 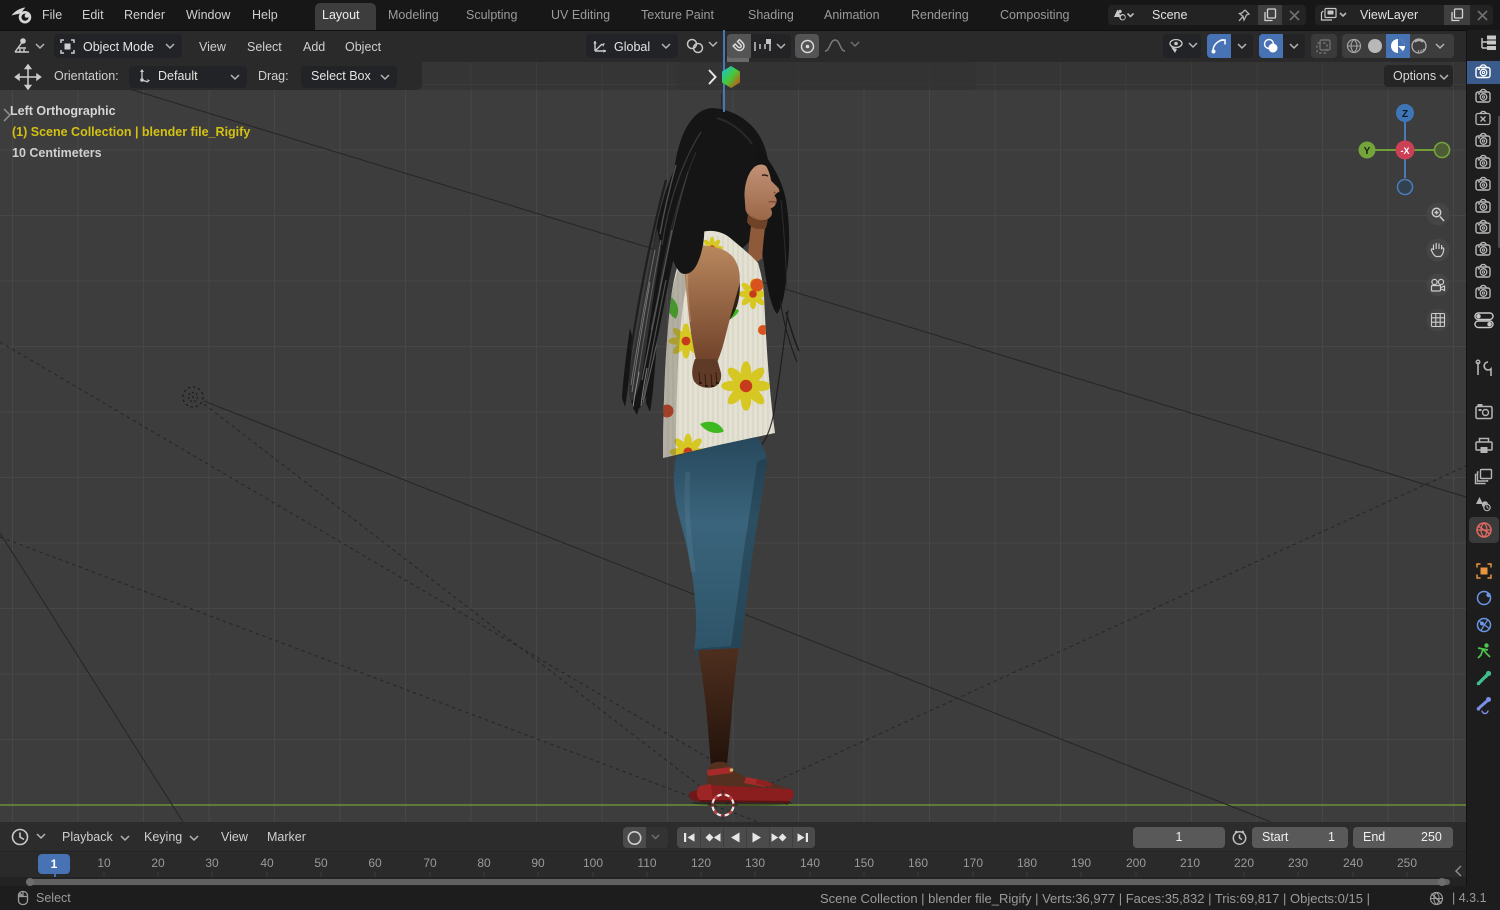 I want to click on svg-text: Z, so click(x=1405, y=114).